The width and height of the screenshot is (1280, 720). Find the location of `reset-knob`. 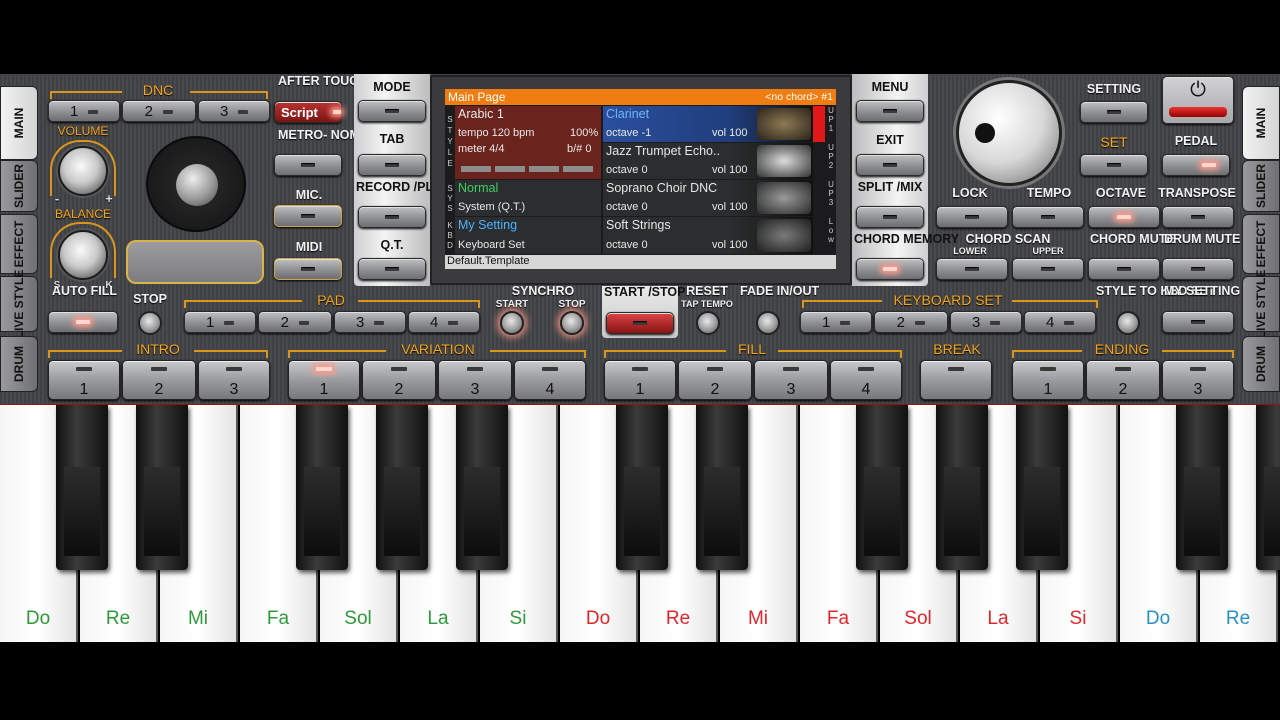

reset-knob is located at coordinates (708, 323).